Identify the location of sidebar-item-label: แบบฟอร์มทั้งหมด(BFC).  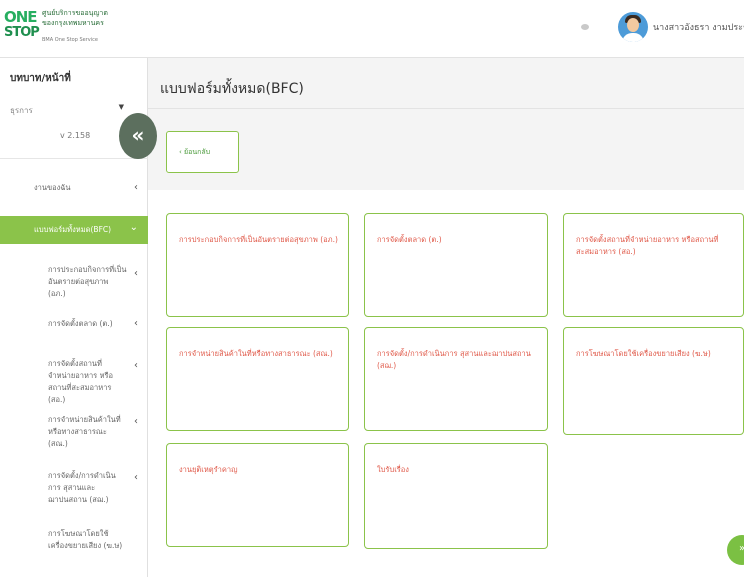
(73, 229).